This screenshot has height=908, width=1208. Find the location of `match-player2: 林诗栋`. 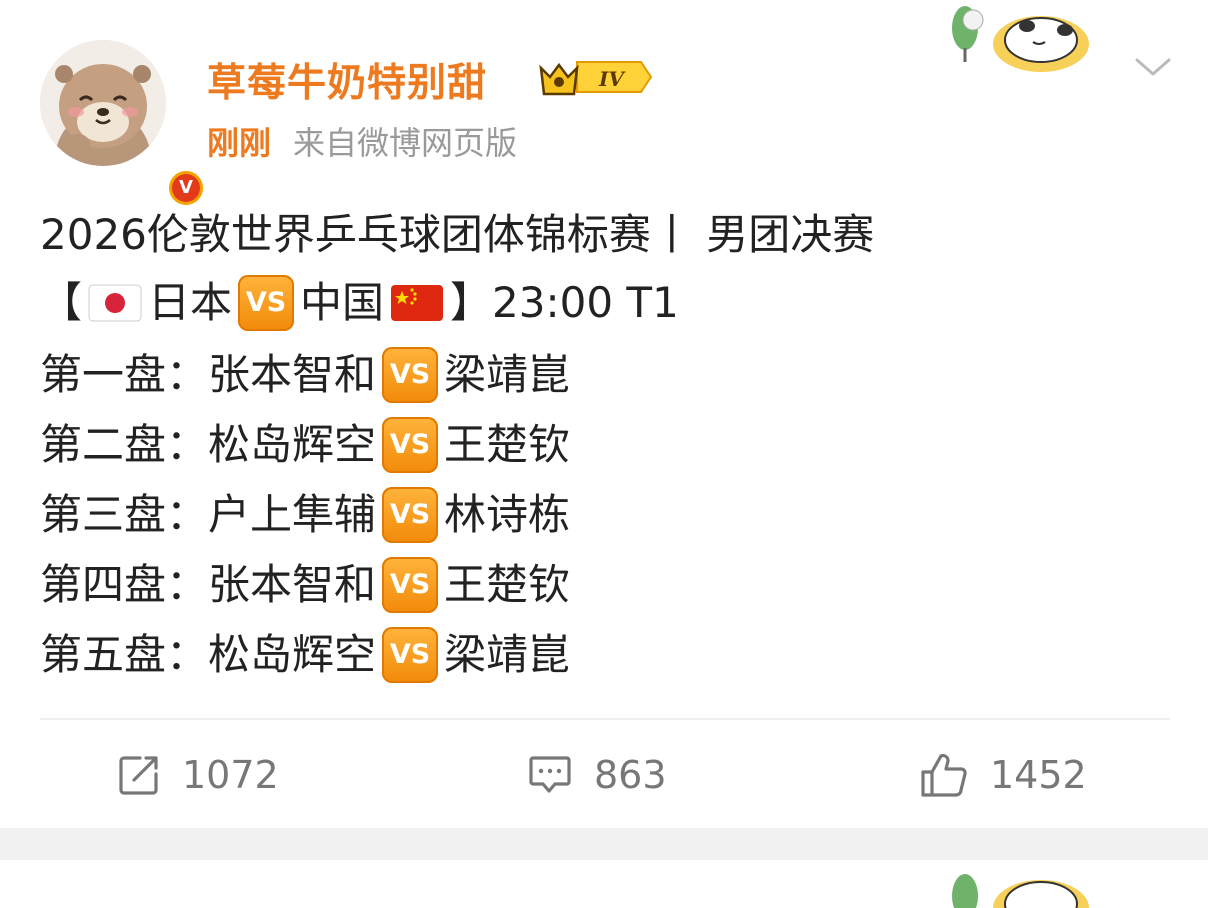

match-player2: 林诗栋 is located at coordinates (507, 514).